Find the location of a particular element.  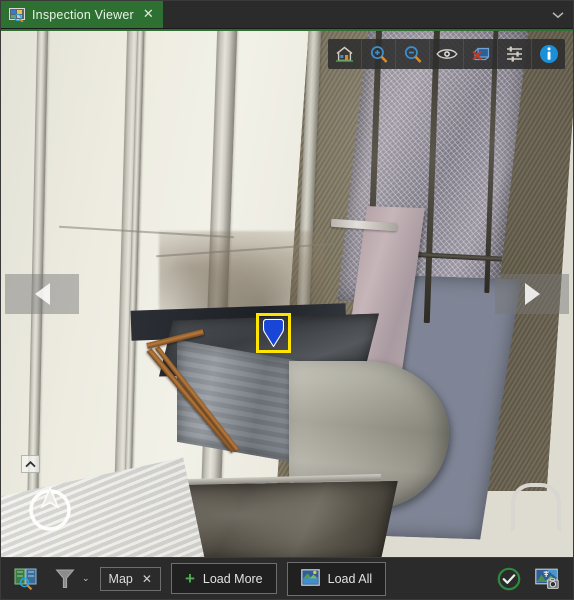

load-more-label: Load More is located at coordinates (232, 578).